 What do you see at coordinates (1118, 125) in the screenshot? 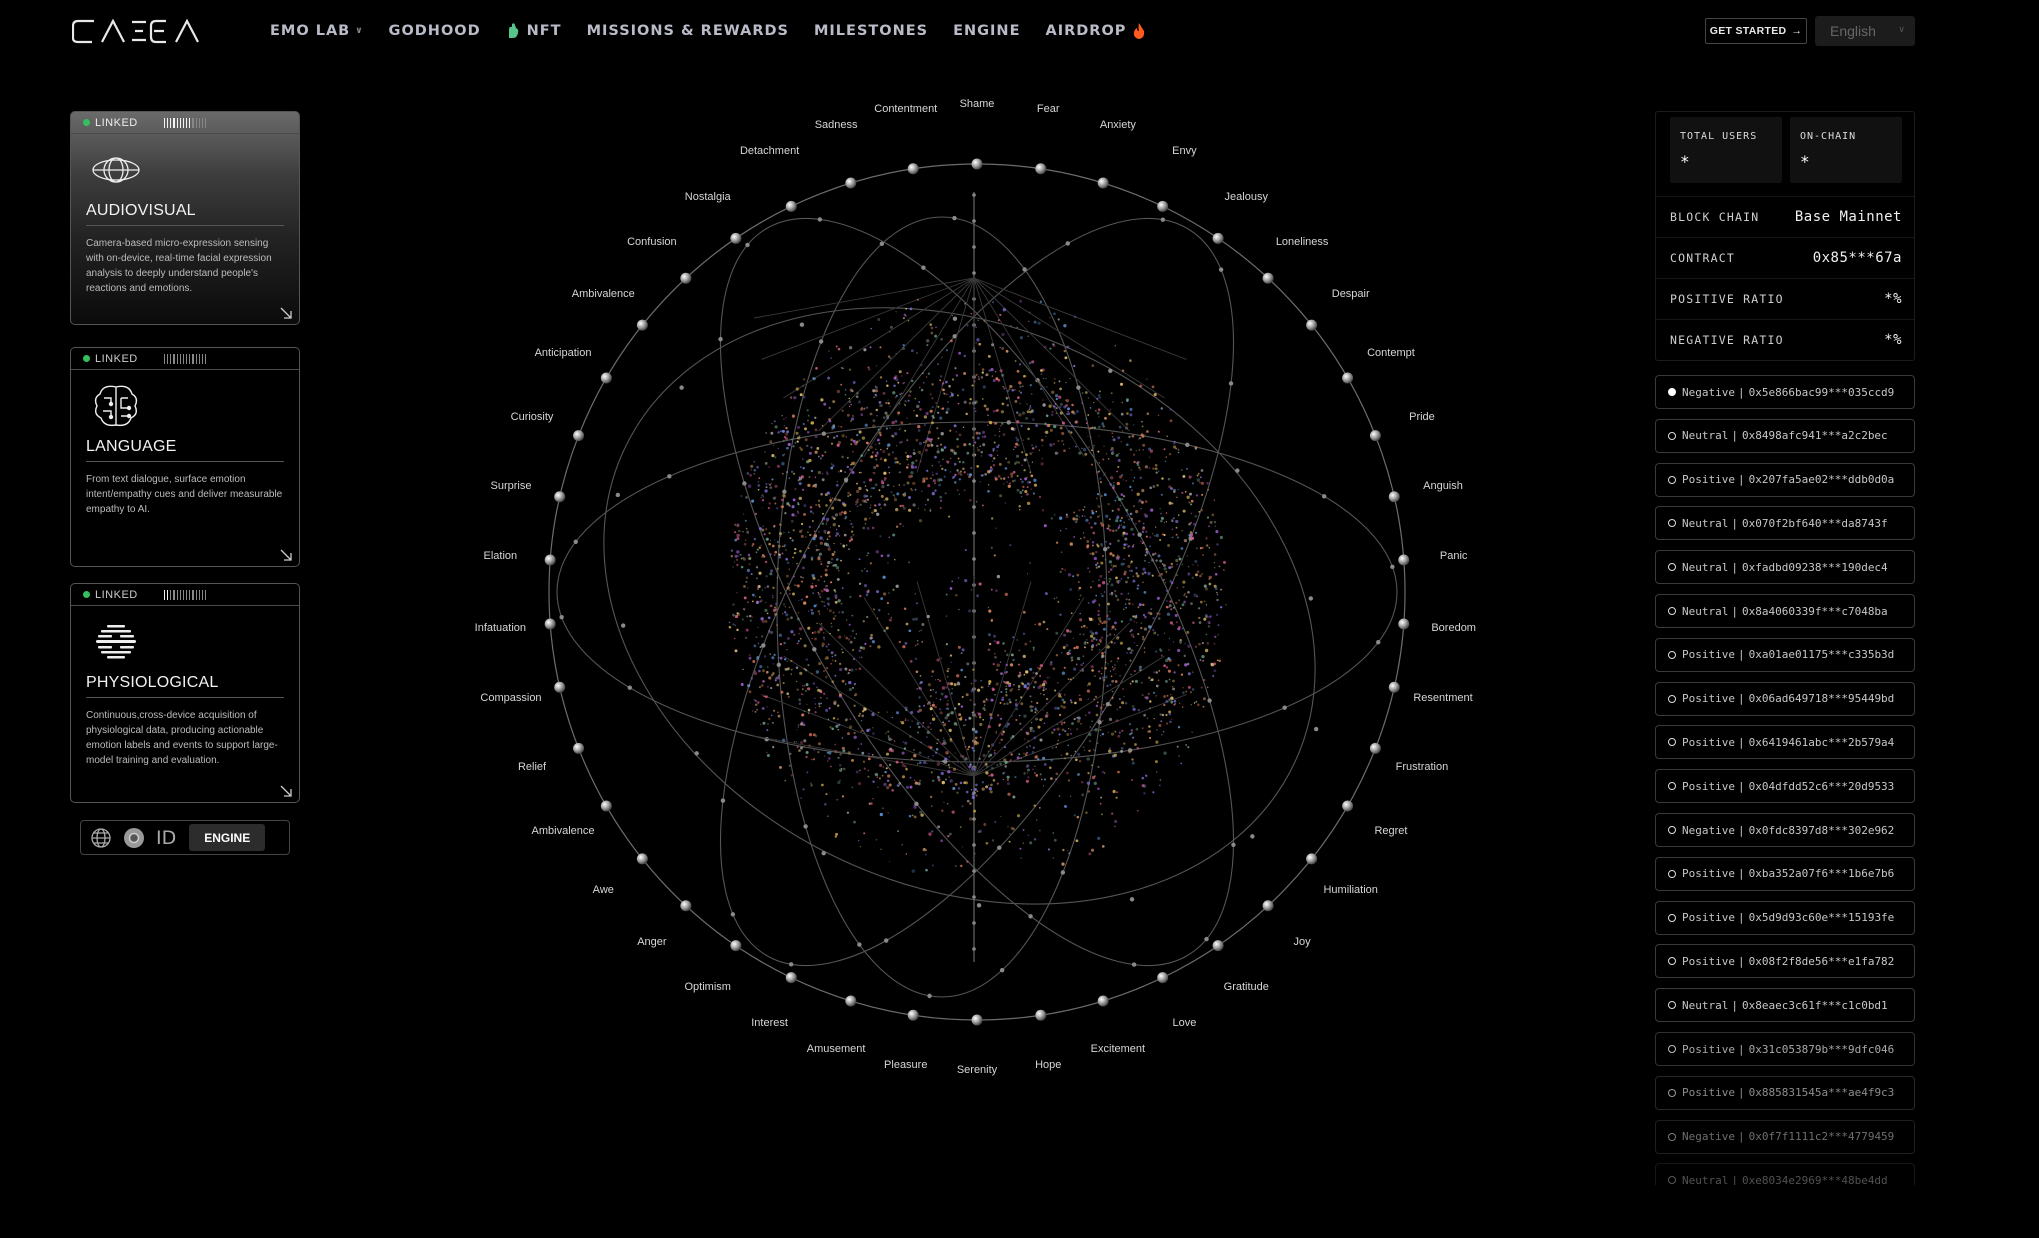
I see `emotion-label: Anxiety` at bounding box center [1118, 125].